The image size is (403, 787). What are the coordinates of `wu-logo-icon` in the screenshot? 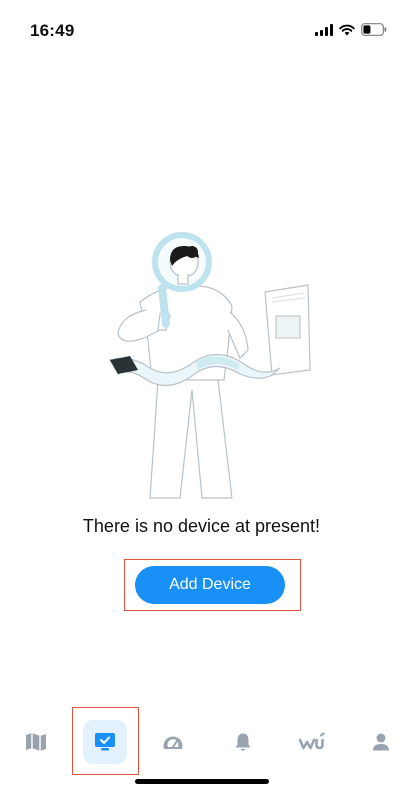 It's located at (311, 741).